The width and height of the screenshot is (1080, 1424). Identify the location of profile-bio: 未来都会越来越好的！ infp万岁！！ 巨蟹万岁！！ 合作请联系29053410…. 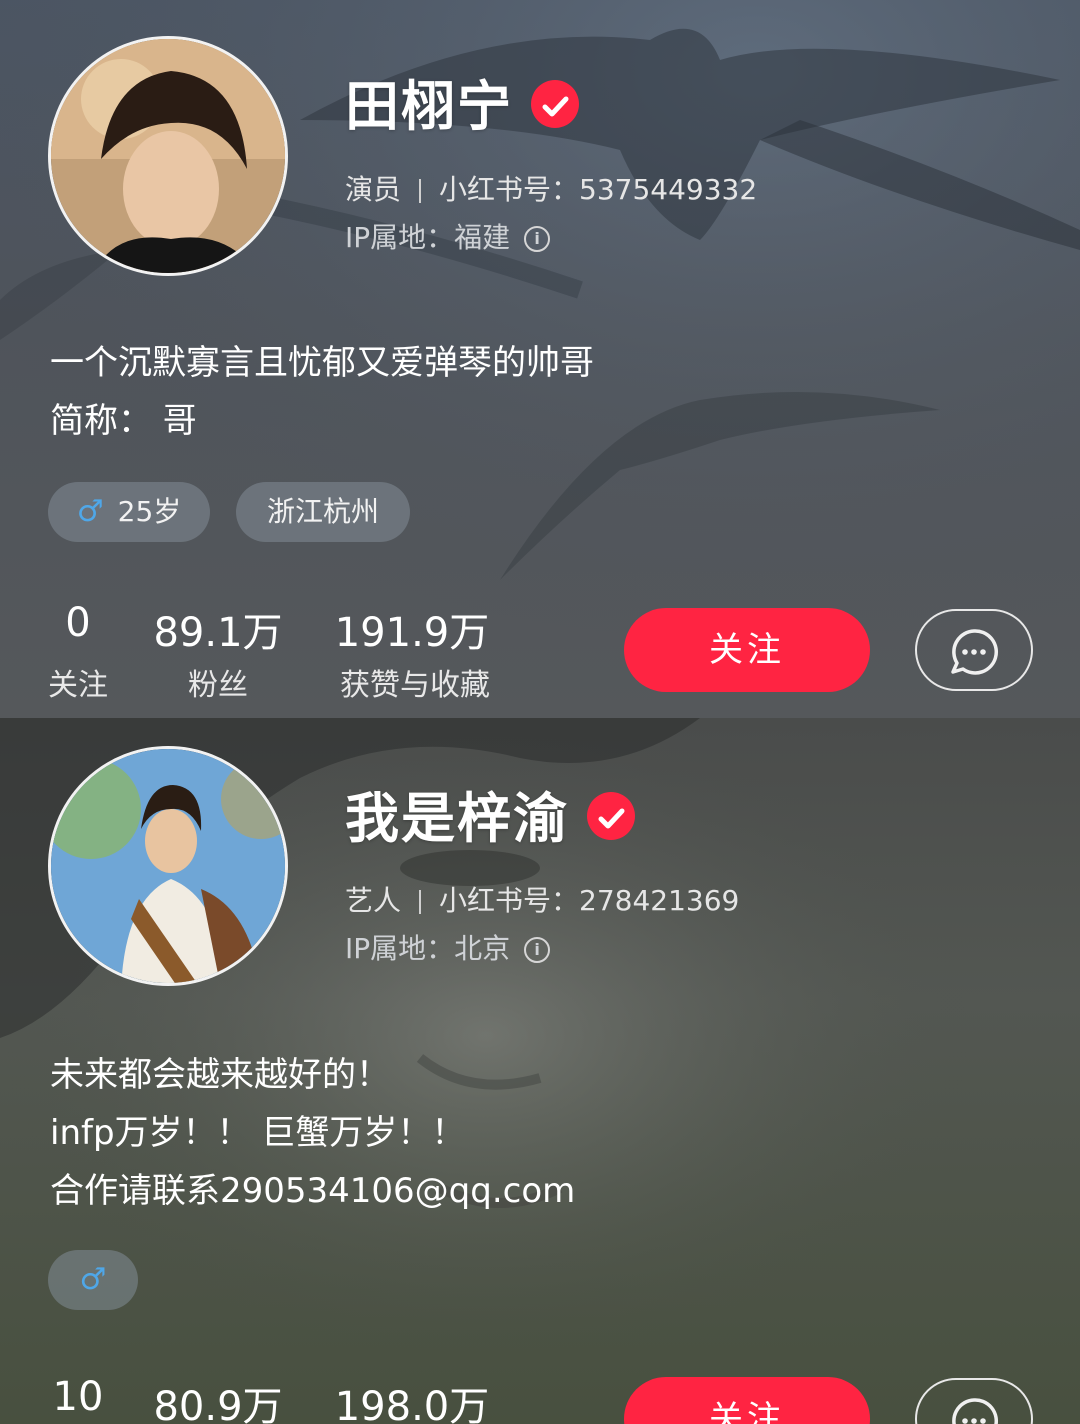
(312, 1133).